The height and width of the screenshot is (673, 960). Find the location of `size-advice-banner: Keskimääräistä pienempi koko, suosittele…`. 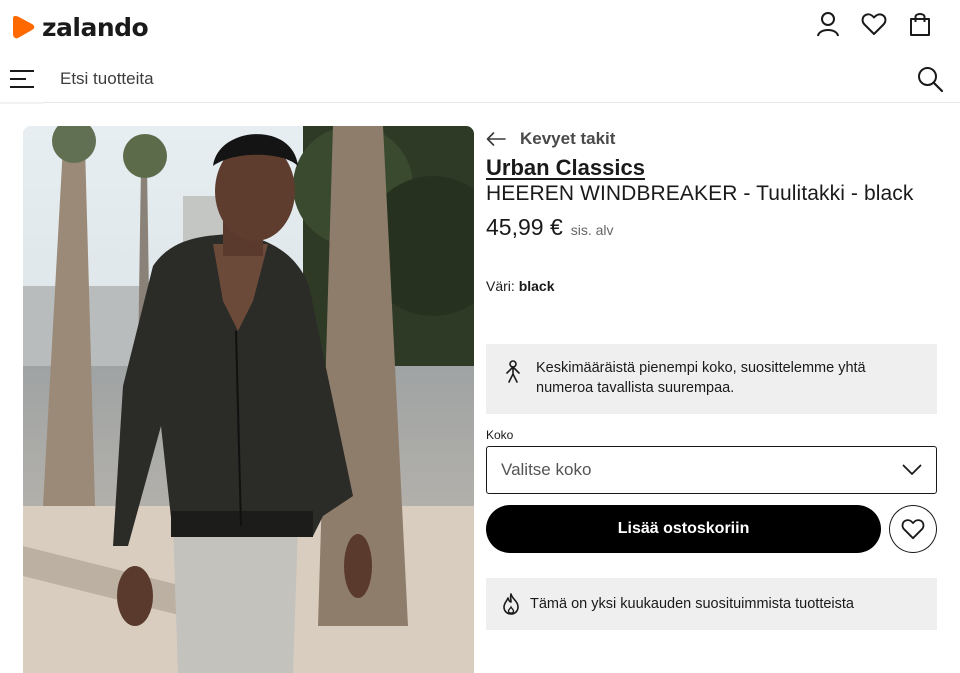

size-advice-banner: Keskimääräistä pienempi koko, suosittele… is located at coordinates (711, 379).